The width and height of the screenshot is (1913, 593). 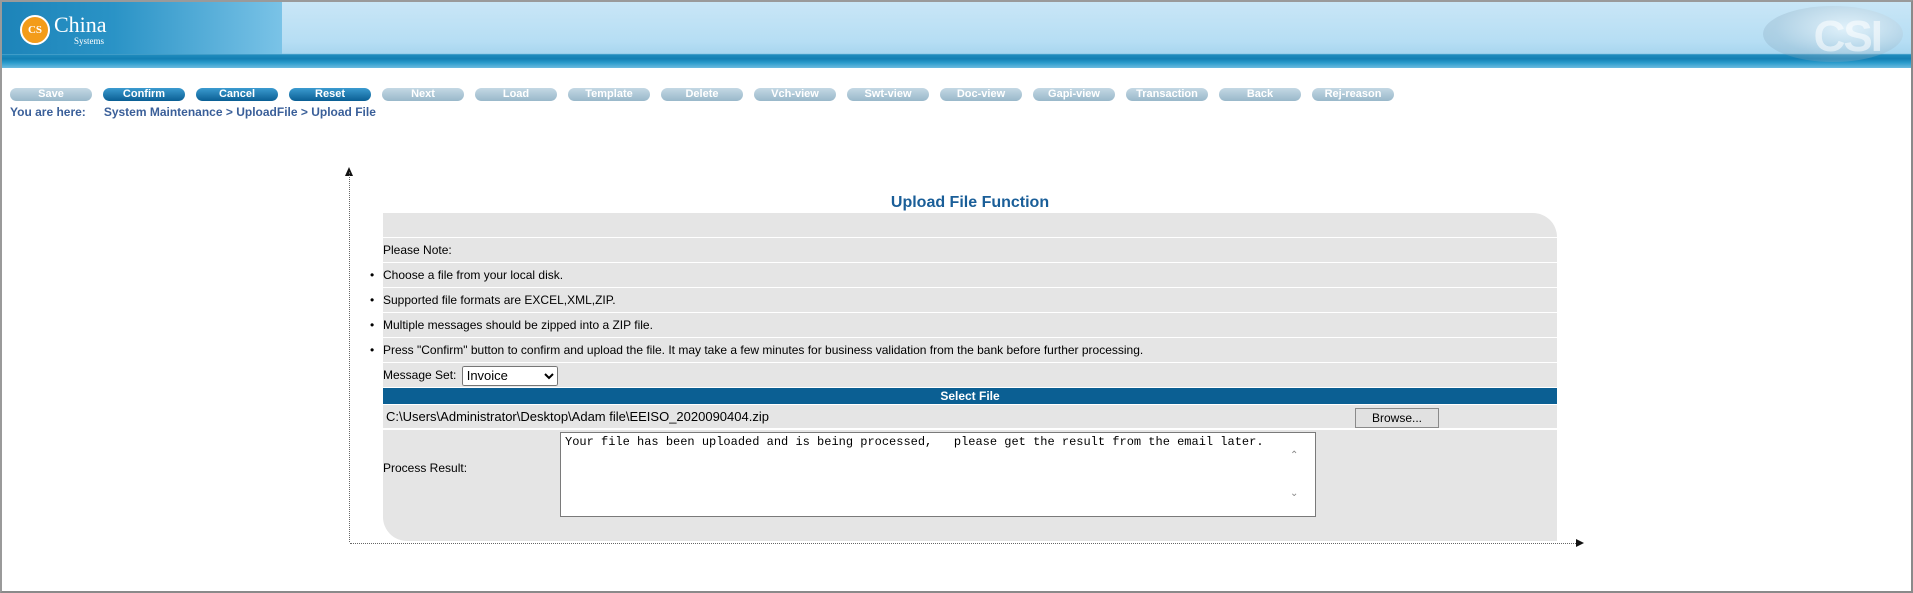 I want to click on scroll-up-icon: ⌃, so click(x=1294, y=456).